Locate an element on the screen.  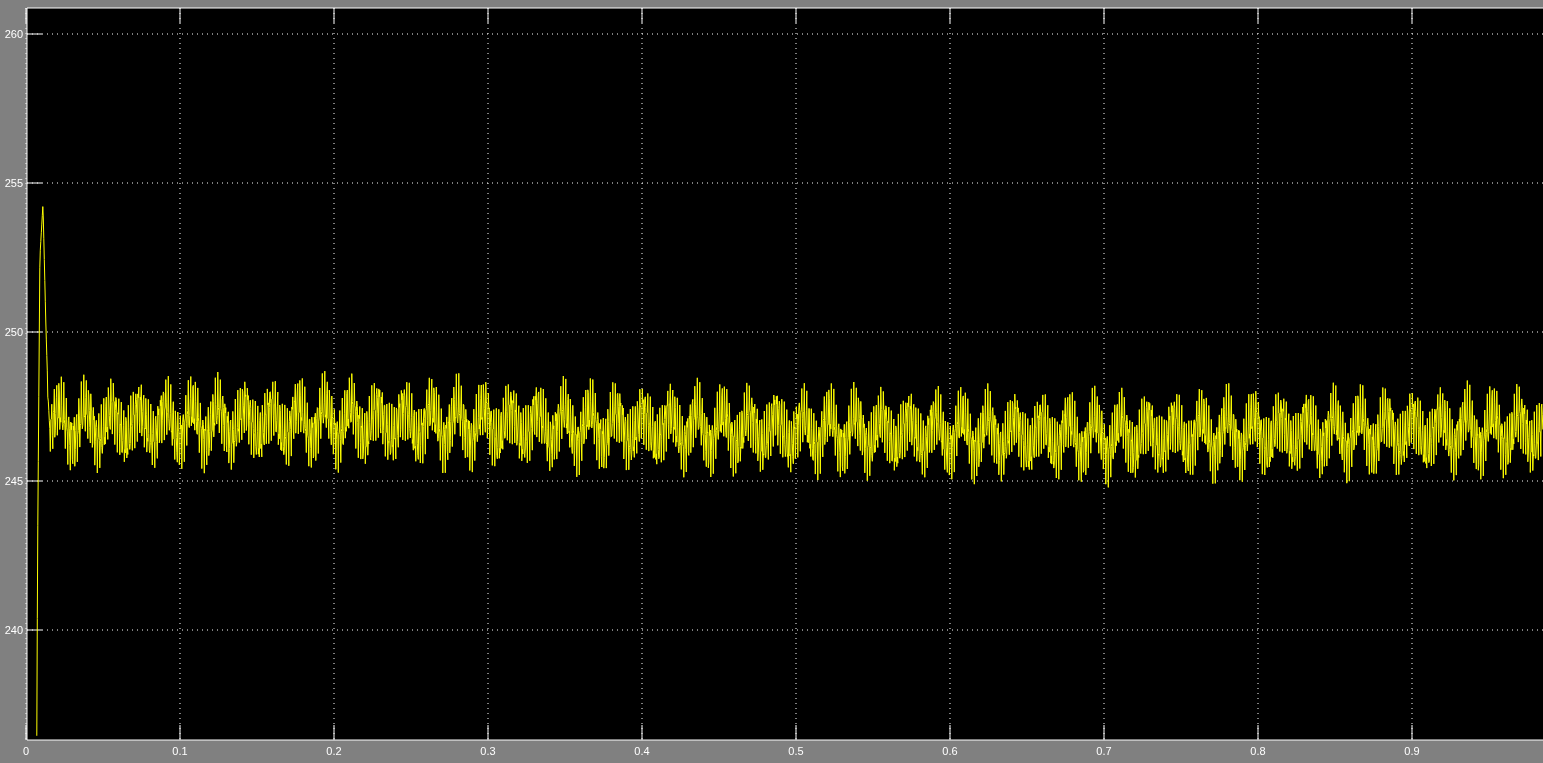
x-tick-label: 0.4 is located at coordinates (642, 751).